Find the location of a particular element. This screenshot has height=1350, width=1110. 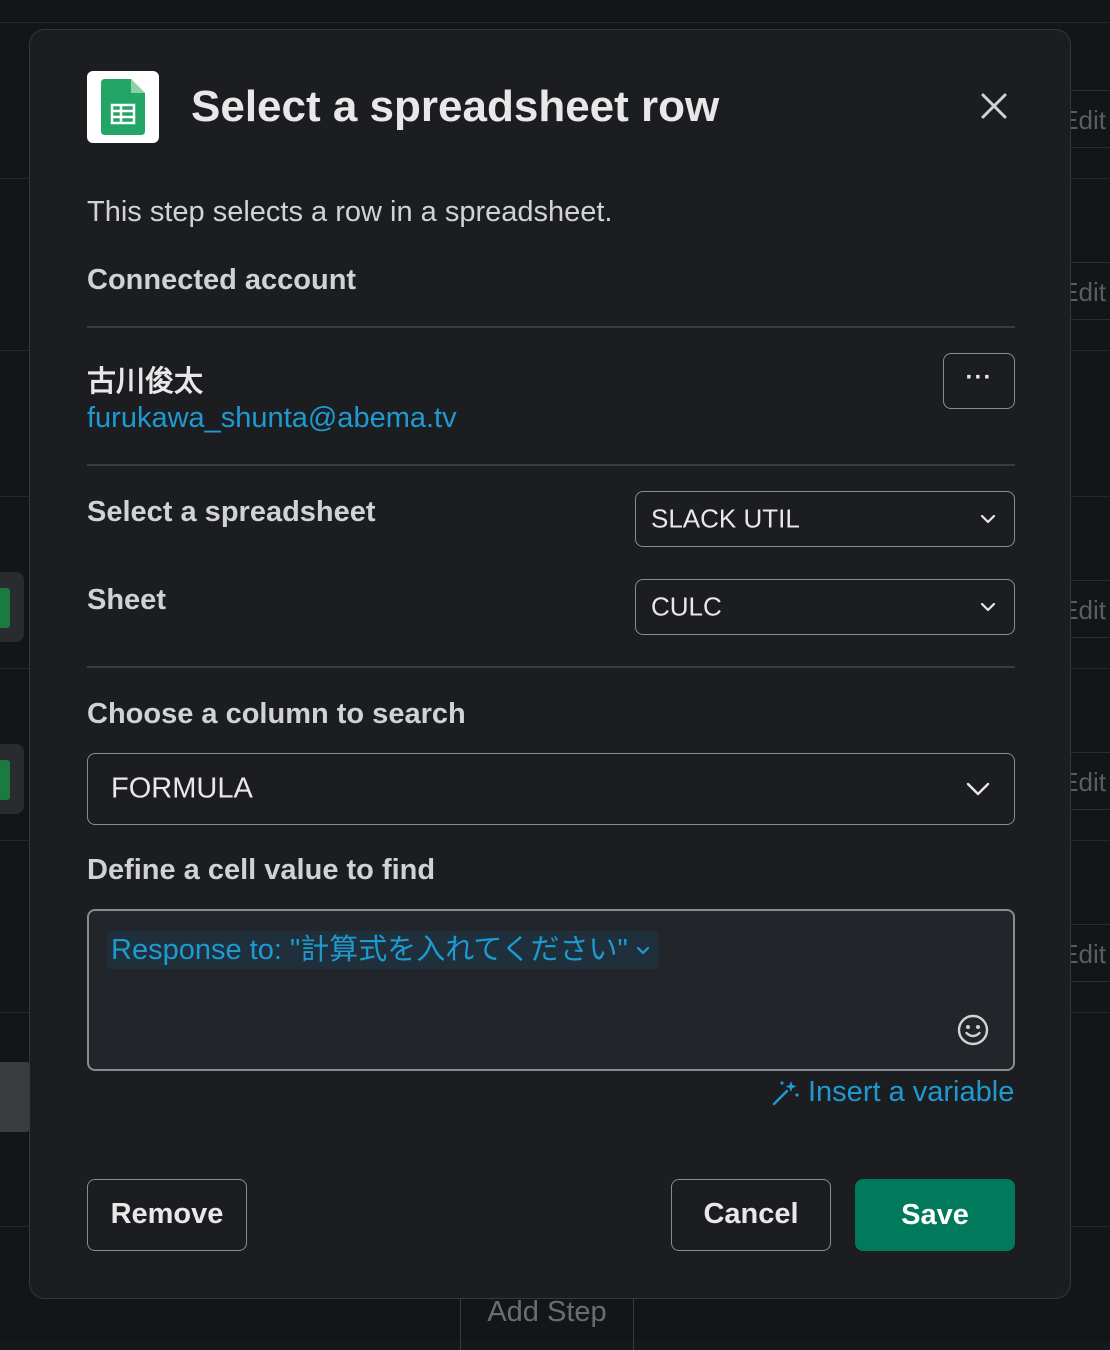

variable-token-text: Response to: "計算式を入れてください" is located at coordinates (369, 950).